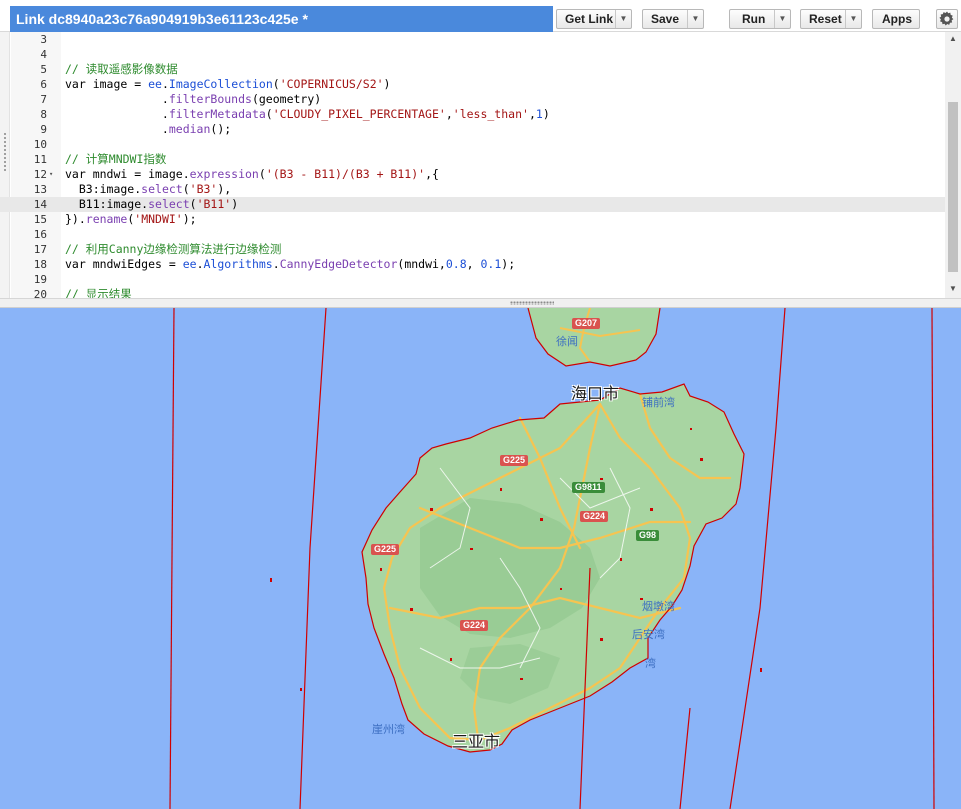 Image resolution: width=961 pixels, height=809 pixels. I want to click on run-button: Run ▼, so click(760, 19).